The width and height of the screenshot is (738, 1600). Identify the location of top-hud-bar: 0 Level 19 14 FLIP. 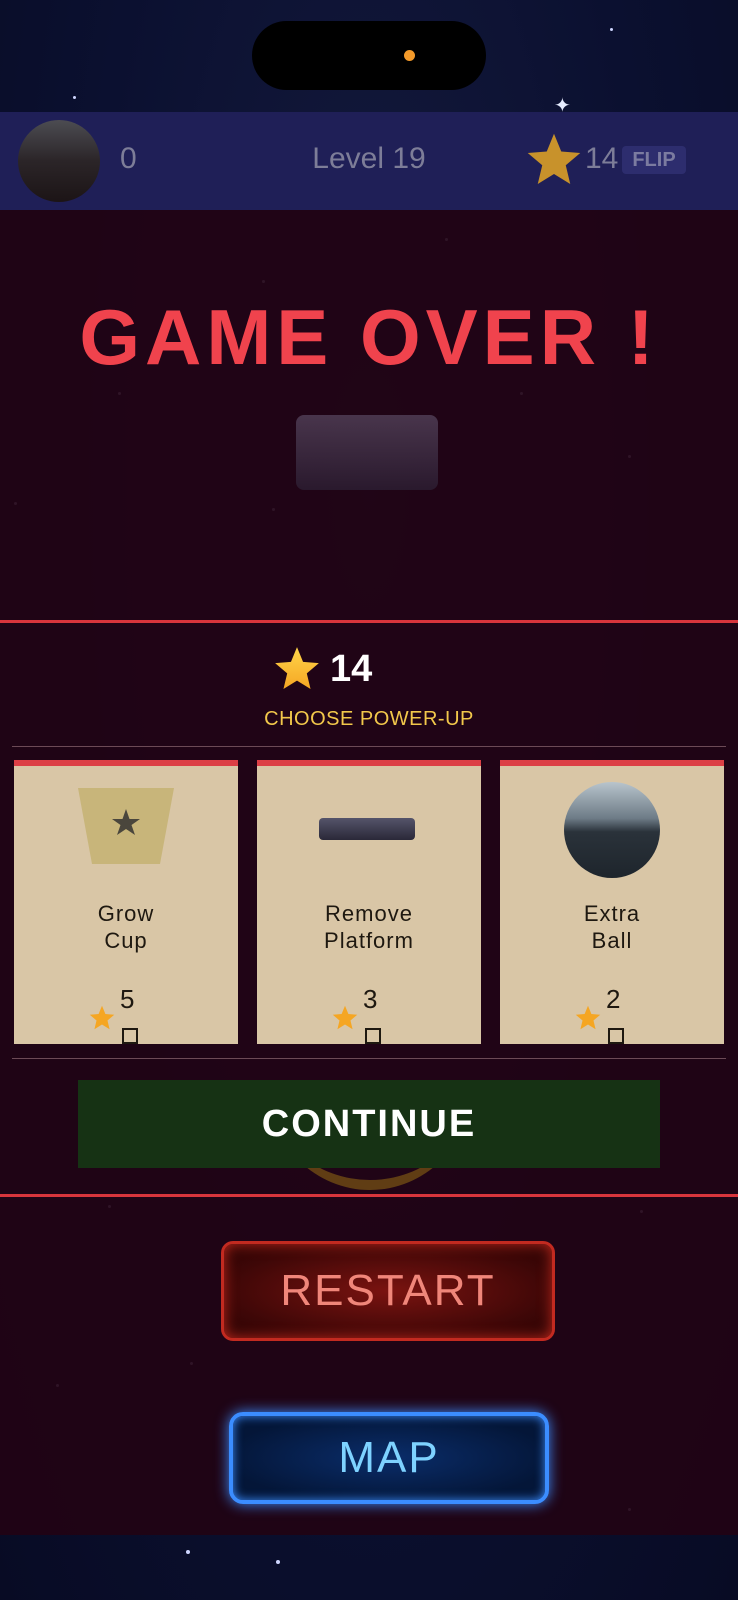
(369, 161).